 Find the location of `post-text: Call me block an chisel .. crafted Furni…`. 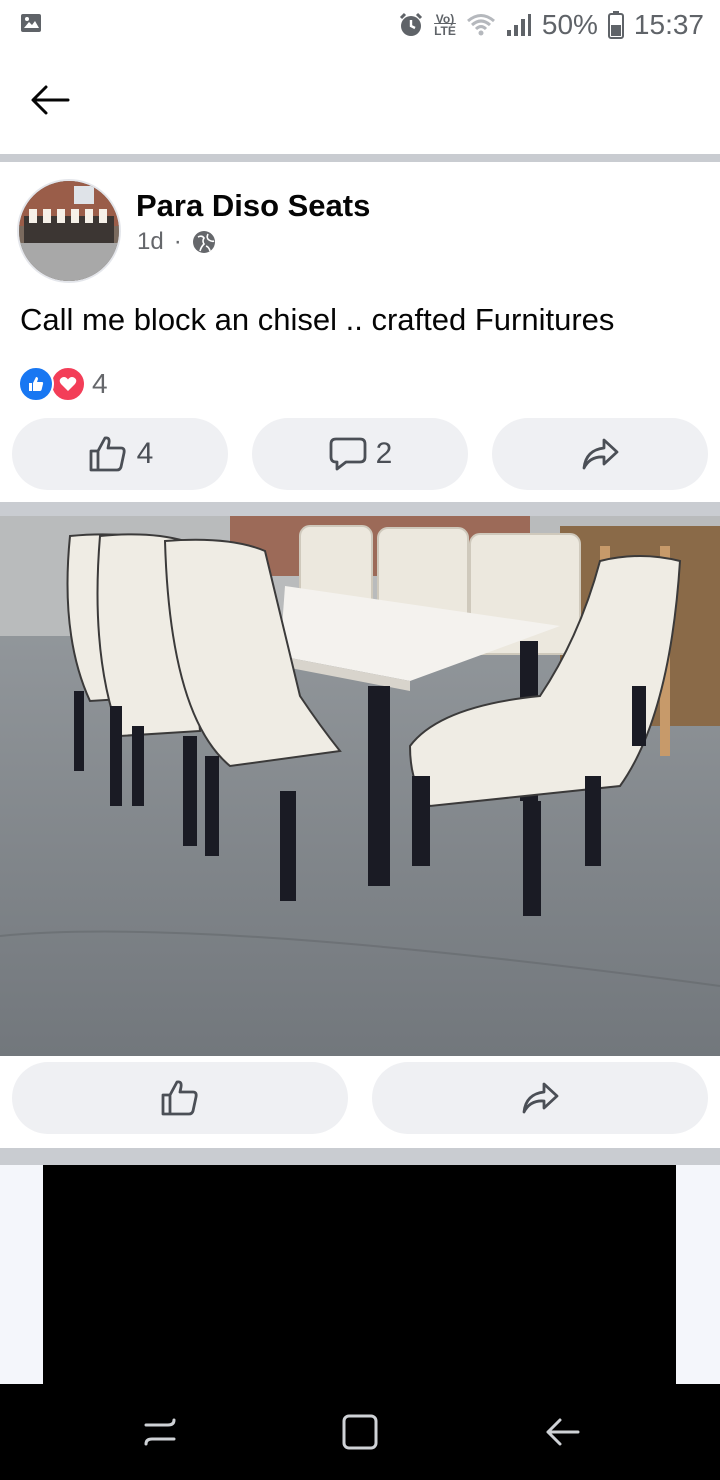

post-text: Call me block an chisel .. crafted Furni… is located at coordinates (317, 319).